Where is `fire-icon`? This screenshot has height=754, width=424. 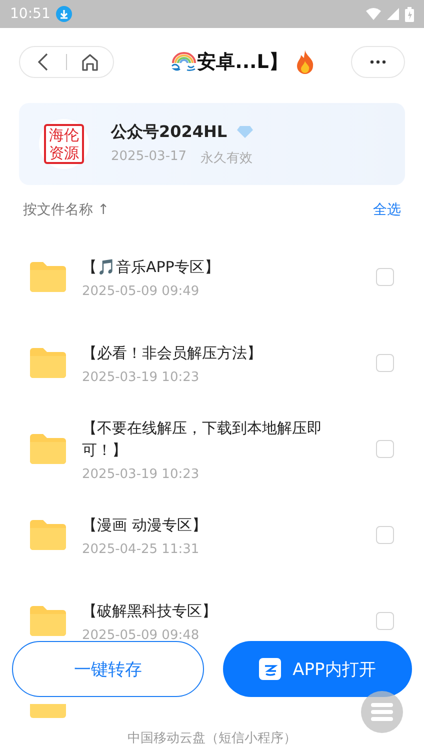
fire-icon is located at coordinates (305, 62).